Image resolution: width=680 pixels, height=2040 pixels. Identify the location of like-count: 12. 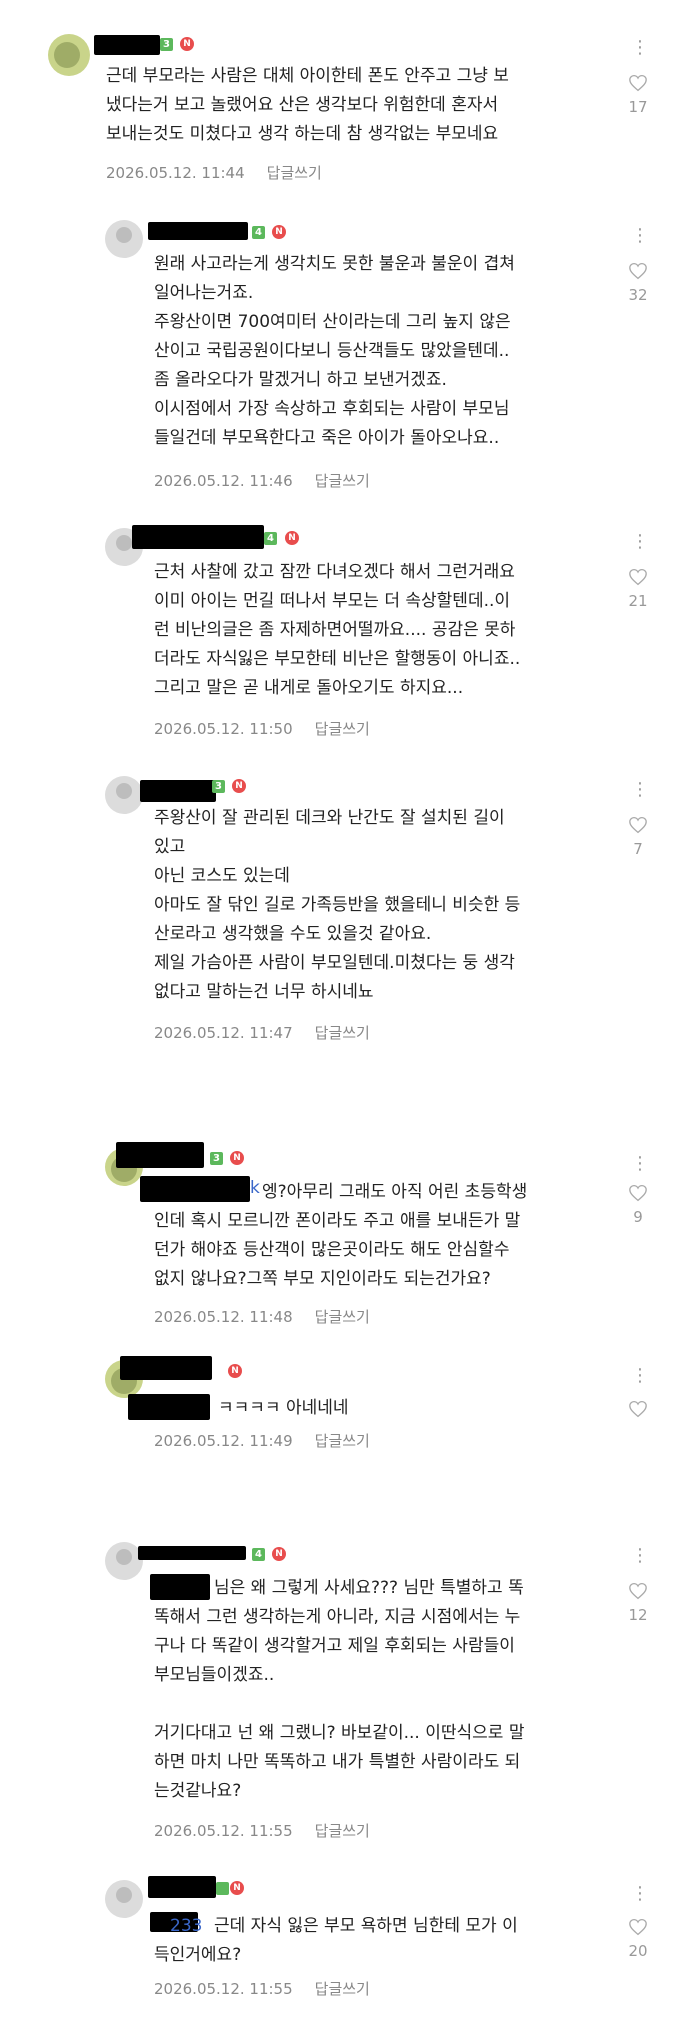
(638, 1615).